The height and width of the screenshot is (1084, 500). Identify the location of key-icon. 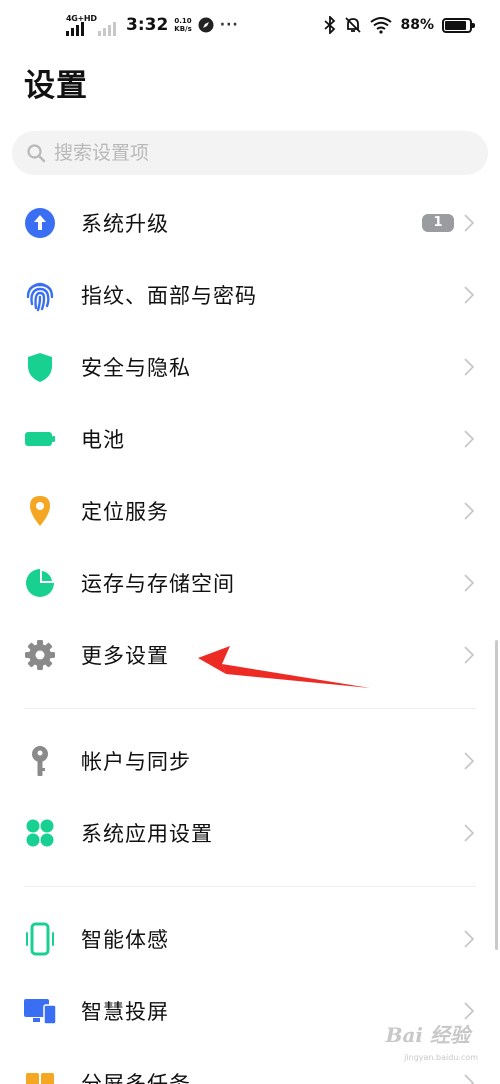
(40, 761).